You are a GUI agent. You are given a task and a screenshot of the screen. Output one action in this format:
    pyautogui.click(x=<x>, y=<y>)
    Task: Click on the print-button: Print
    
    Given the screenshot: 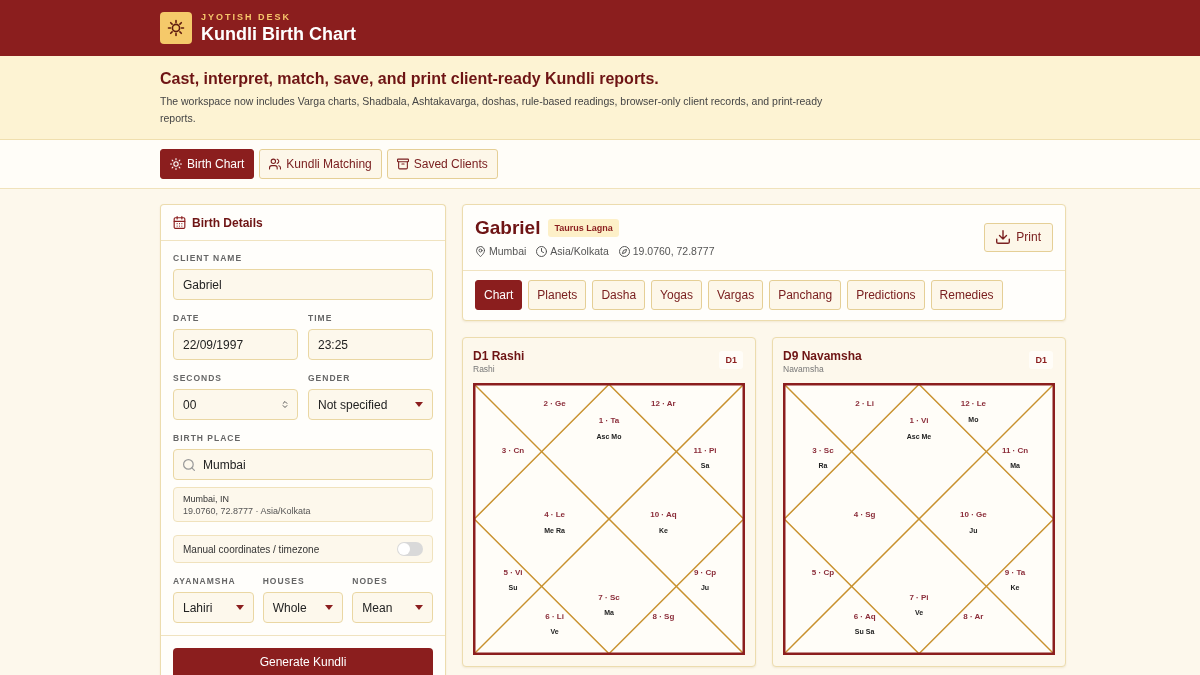 What is the action you would take?
    pyautogui.click(x=1018, y=237)
    